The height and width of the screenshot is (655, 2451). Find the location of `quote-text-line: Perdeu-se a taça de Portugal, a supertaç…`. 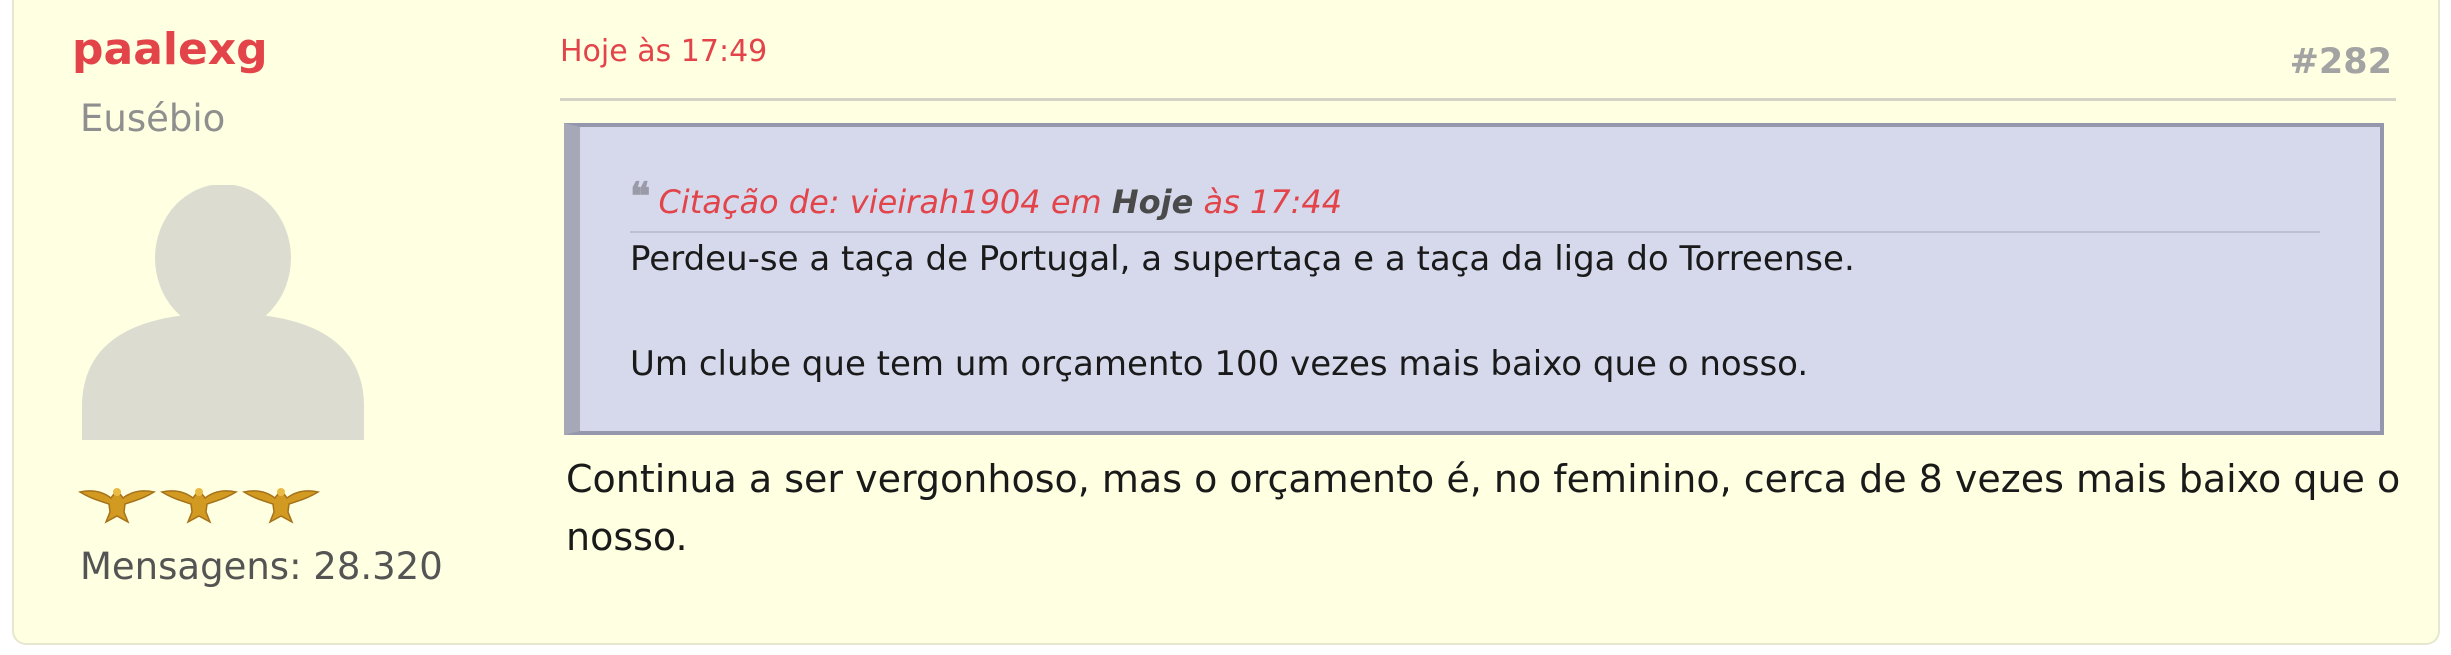

quote-text-line: Perdeu-se a taça de Portugal, a supertaç… is located at coordinates (1242, 259).